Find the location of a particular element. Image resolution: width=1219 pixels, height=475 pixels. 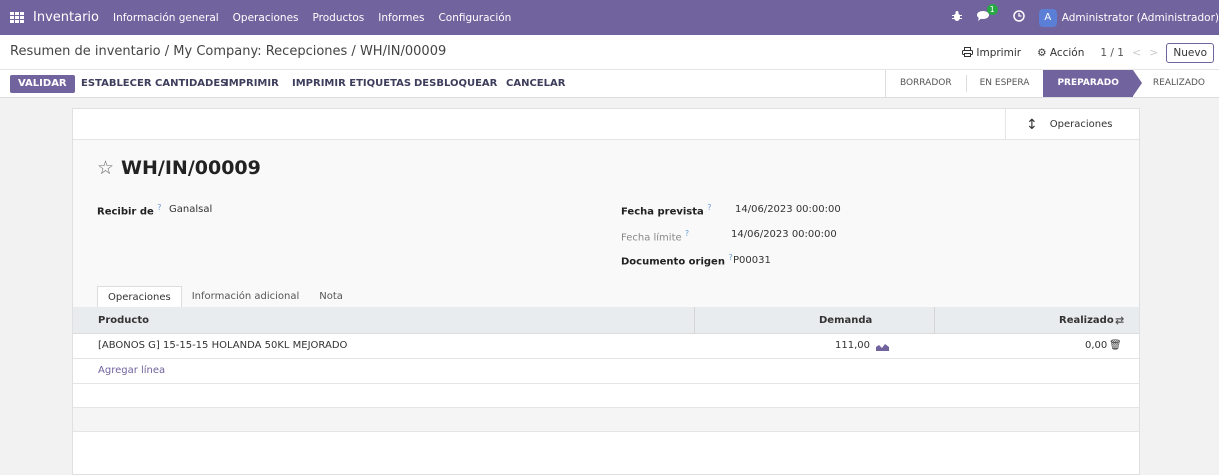

status-bar: BORRADOR EN ESPERA PREPARADO REALIZADO is located at coordinates (1051, 83).